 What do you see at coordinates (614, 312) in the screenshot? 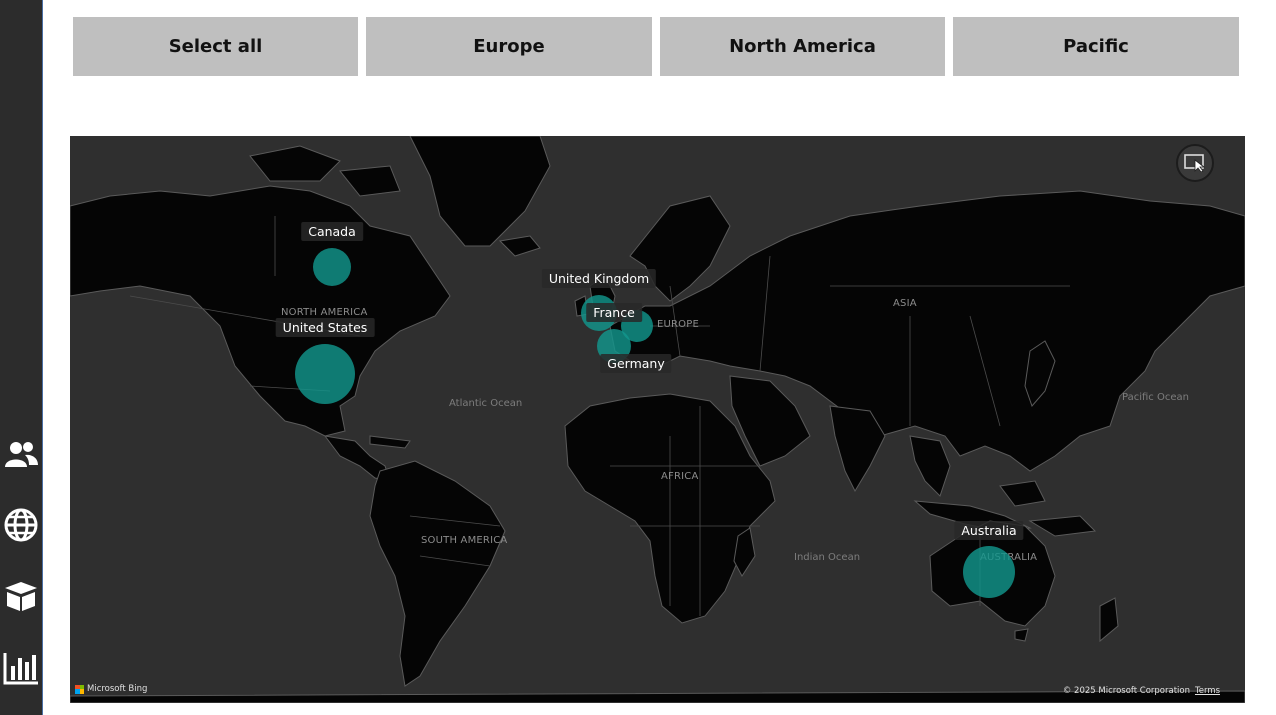
I see `tag-france: France` at bounding box center [614, 312].